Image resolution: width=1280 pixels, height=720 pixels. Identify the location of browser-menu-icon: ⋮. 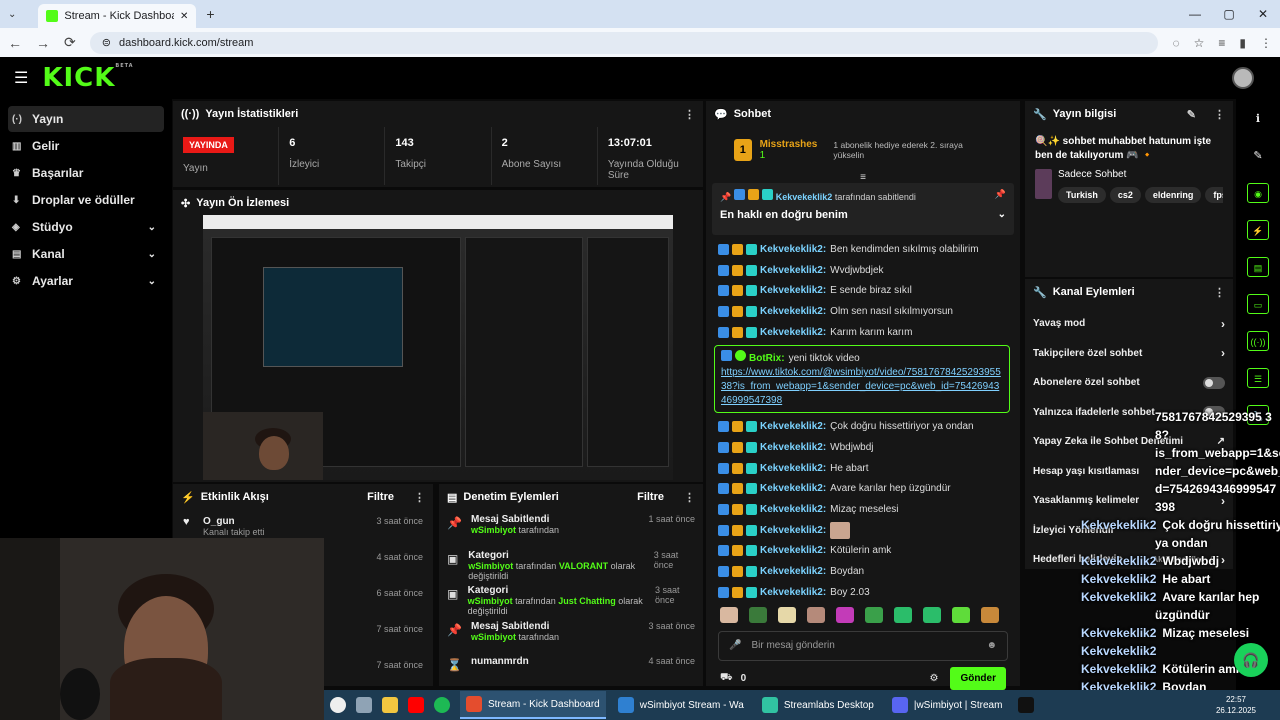
(1266, 43).